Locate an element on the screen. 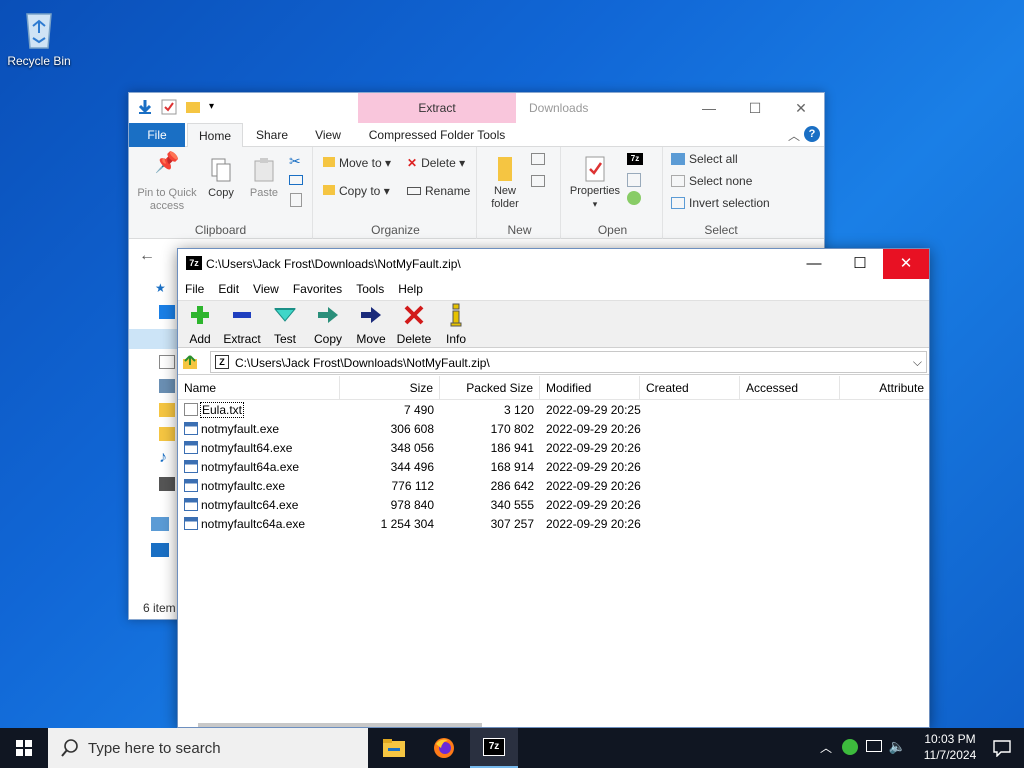 Image resolution: width=1024 pixels, height=768 pixels. column-packed-size: Packed Size is located at coordinates (490, 388).